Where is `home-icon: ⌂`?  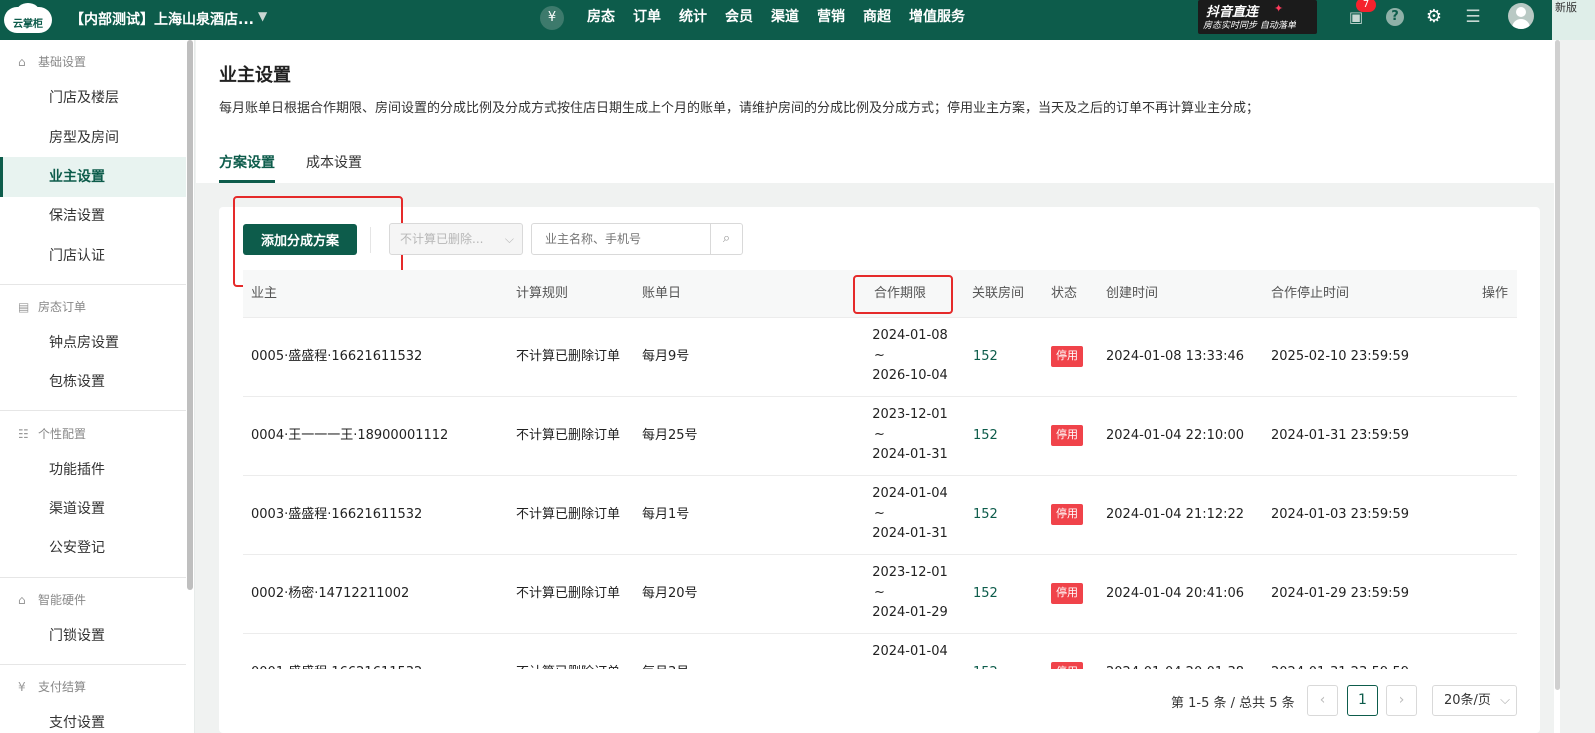 home-icon: ⌂ is located at coordinates (22, 600).